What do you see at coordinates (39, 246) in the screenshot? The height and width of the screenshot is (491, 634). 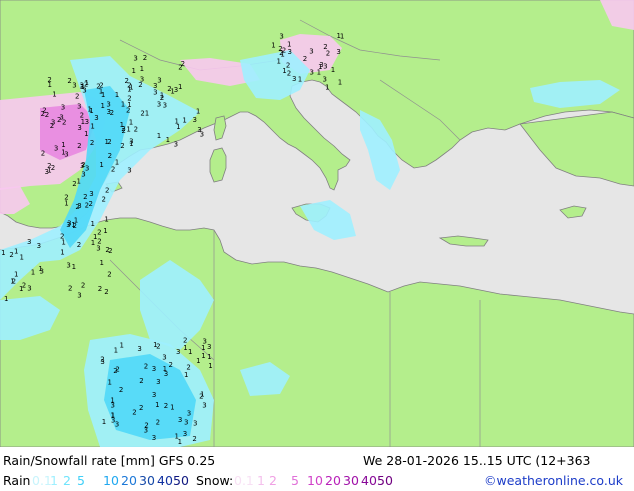 I see `cell-value-251: 3` at bounding box center [39, 246].